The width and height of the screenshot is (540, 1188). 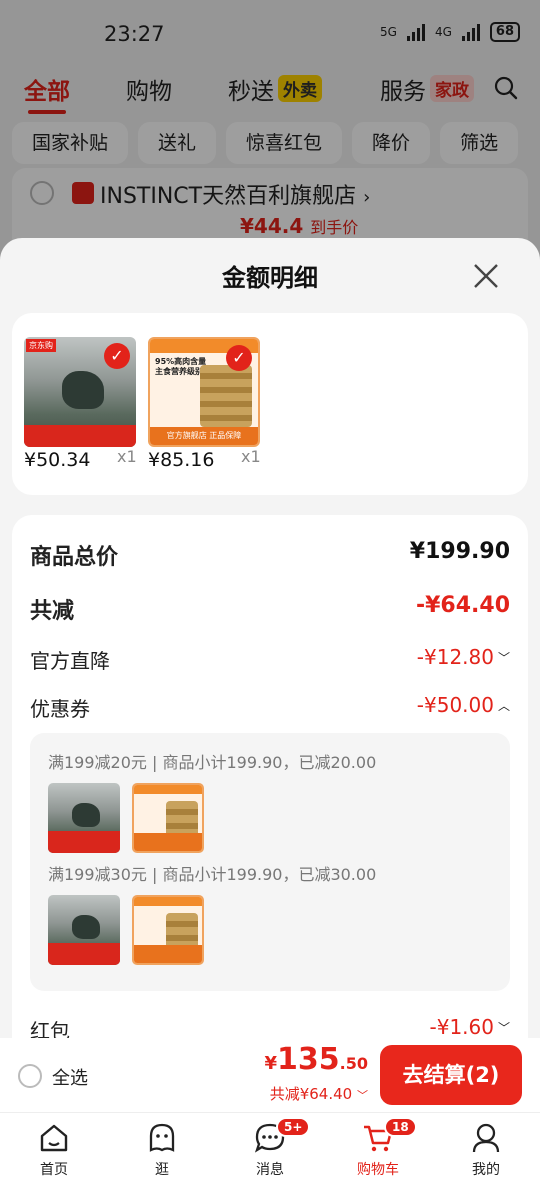 I want to click on select-all-radio, so click(x=30, y=1076).